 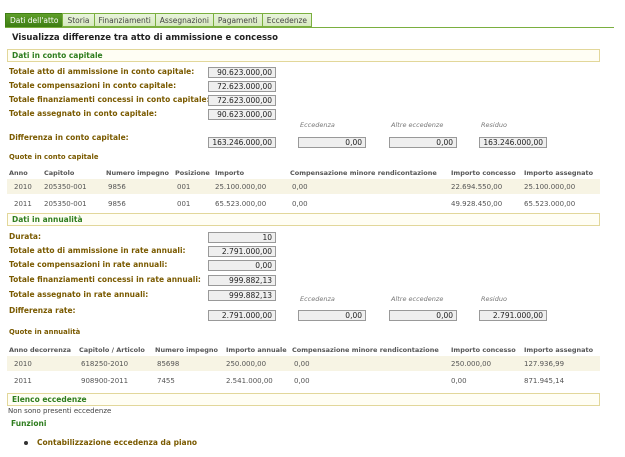 What do you see at coordinates (57, 55) in the screenshot?
I see `section-title: Dati in conto capitale` at bounding box center [57, 55].